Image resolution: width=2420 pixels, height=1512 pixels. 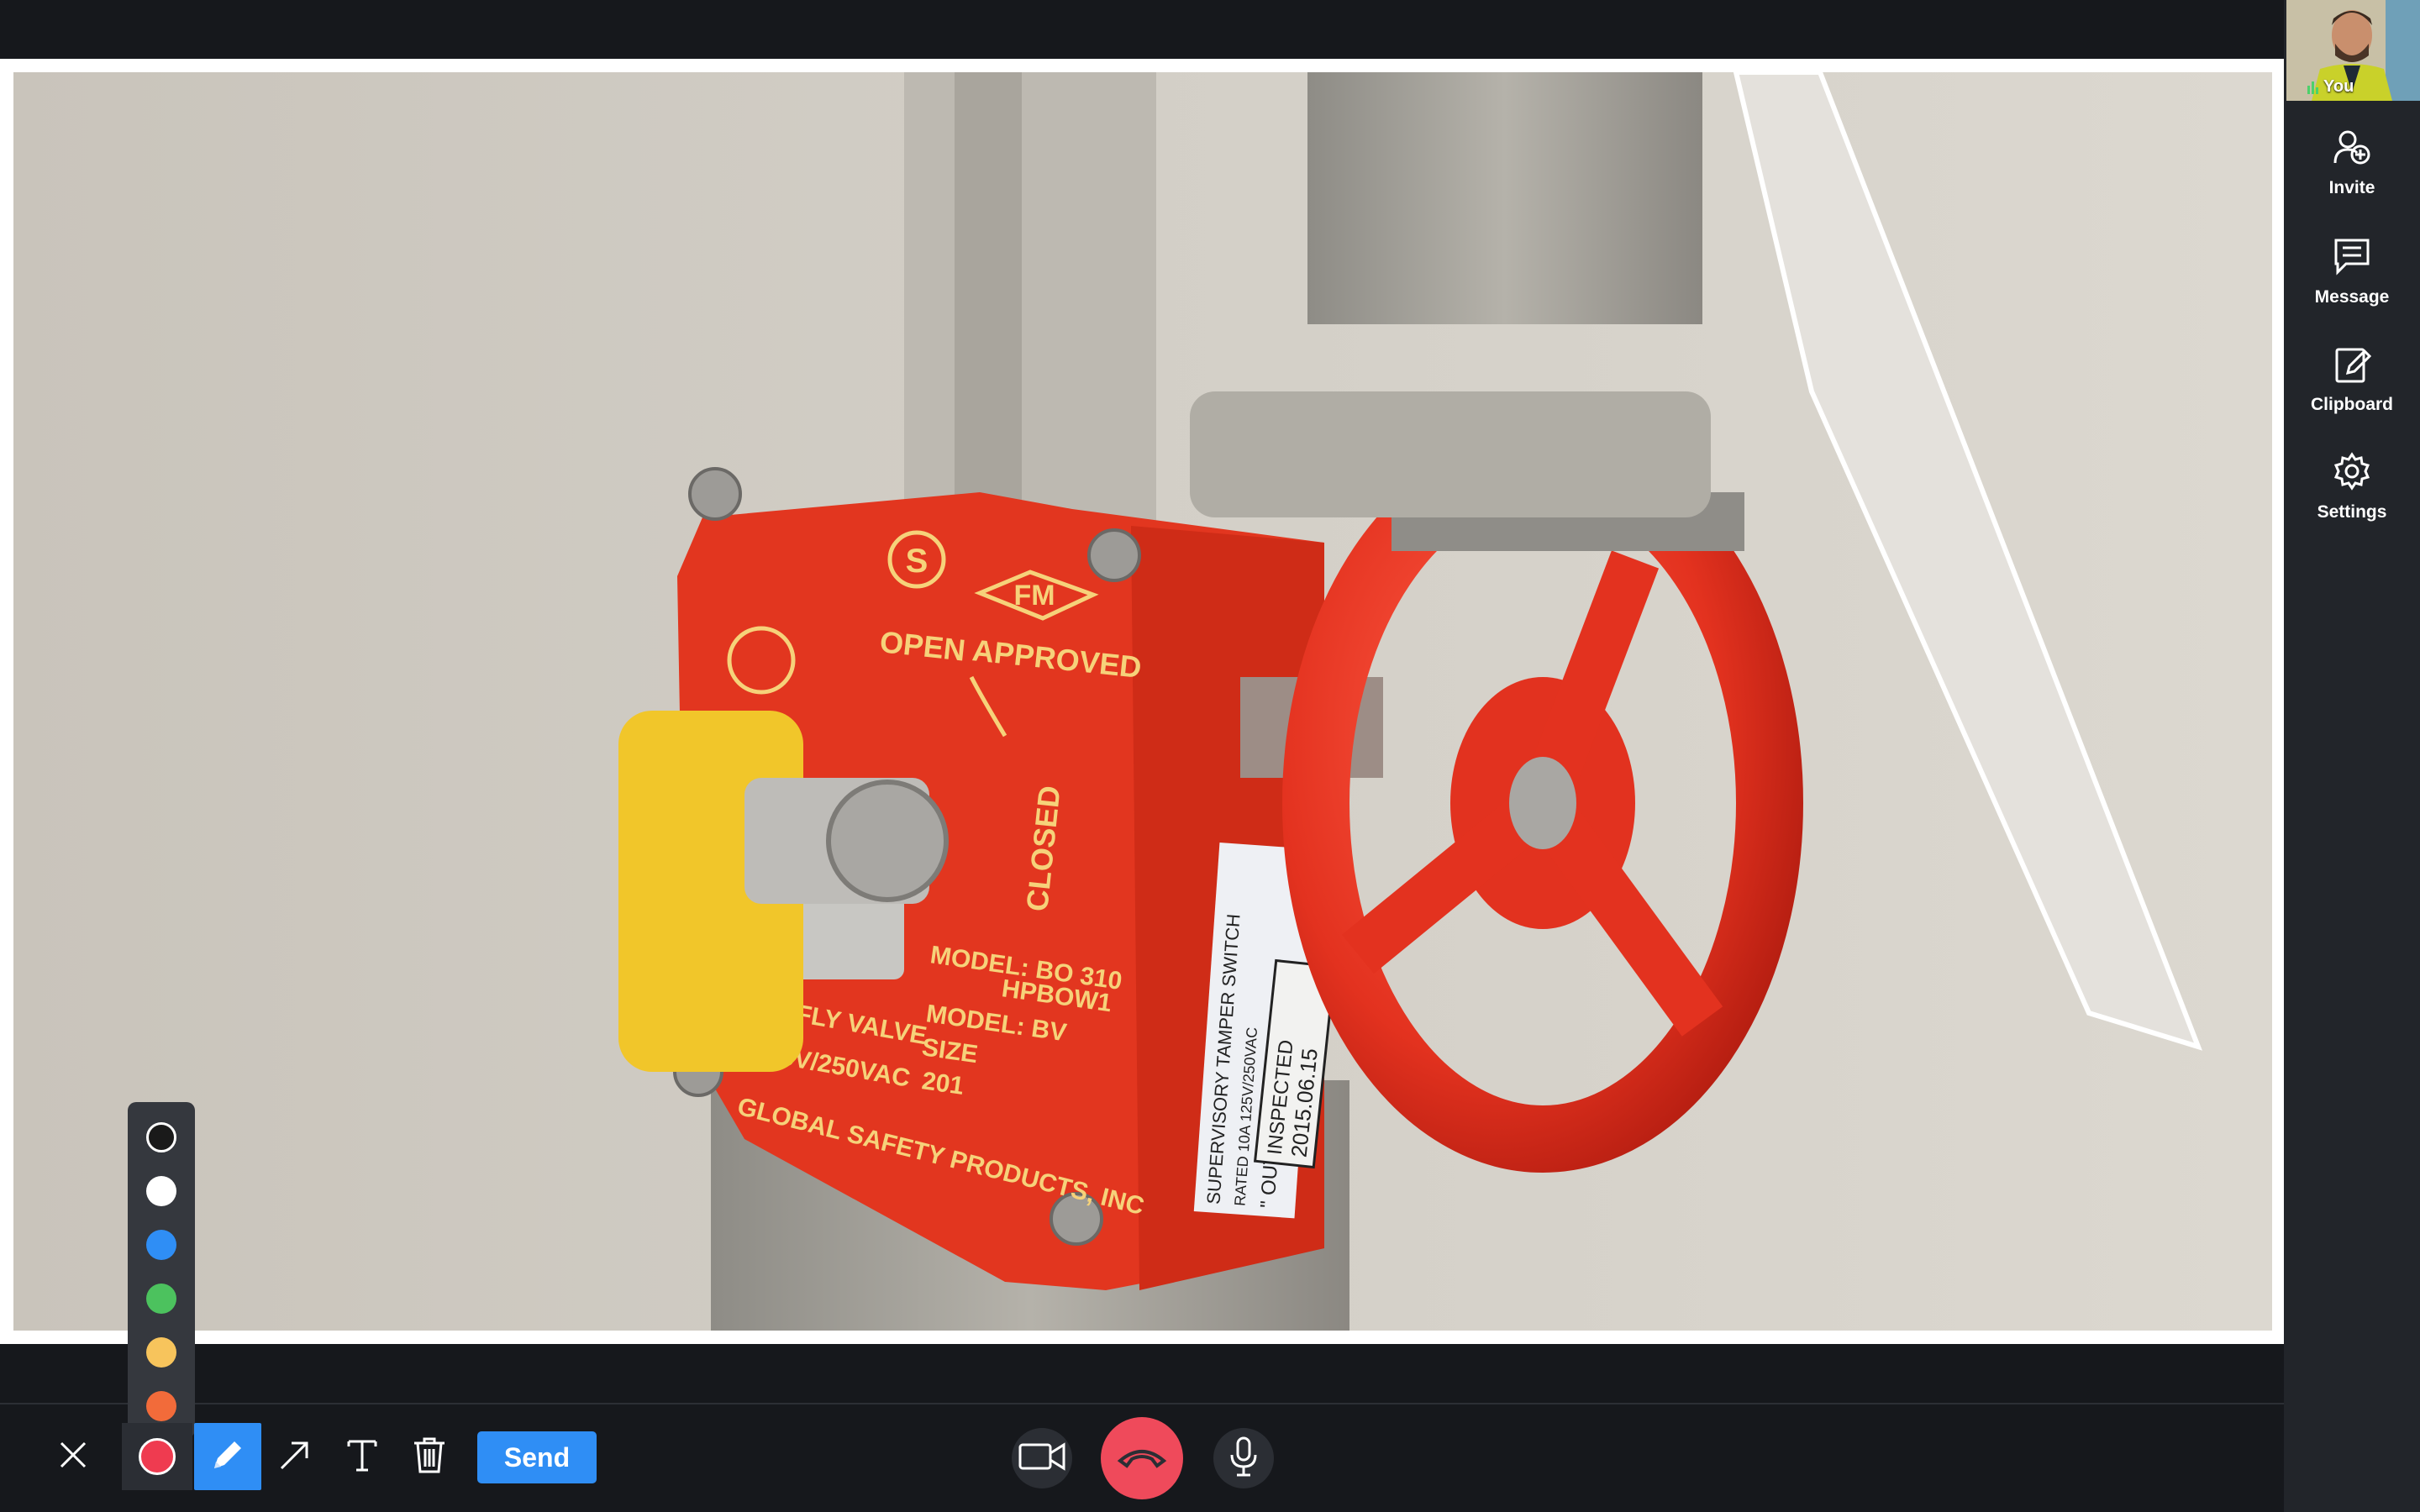 I want to click on sidebar-item-settings: Settings, so click(x=2352, y=498).